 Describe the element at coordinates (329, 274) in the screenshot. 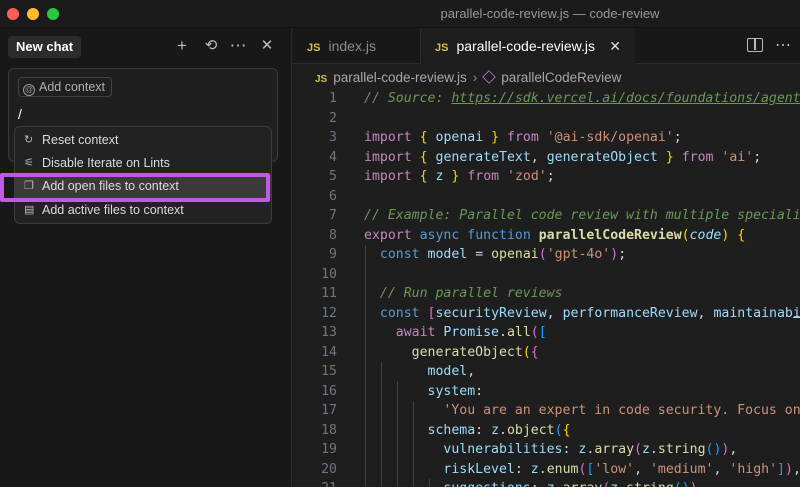

I see `code-line: 10` at that location.